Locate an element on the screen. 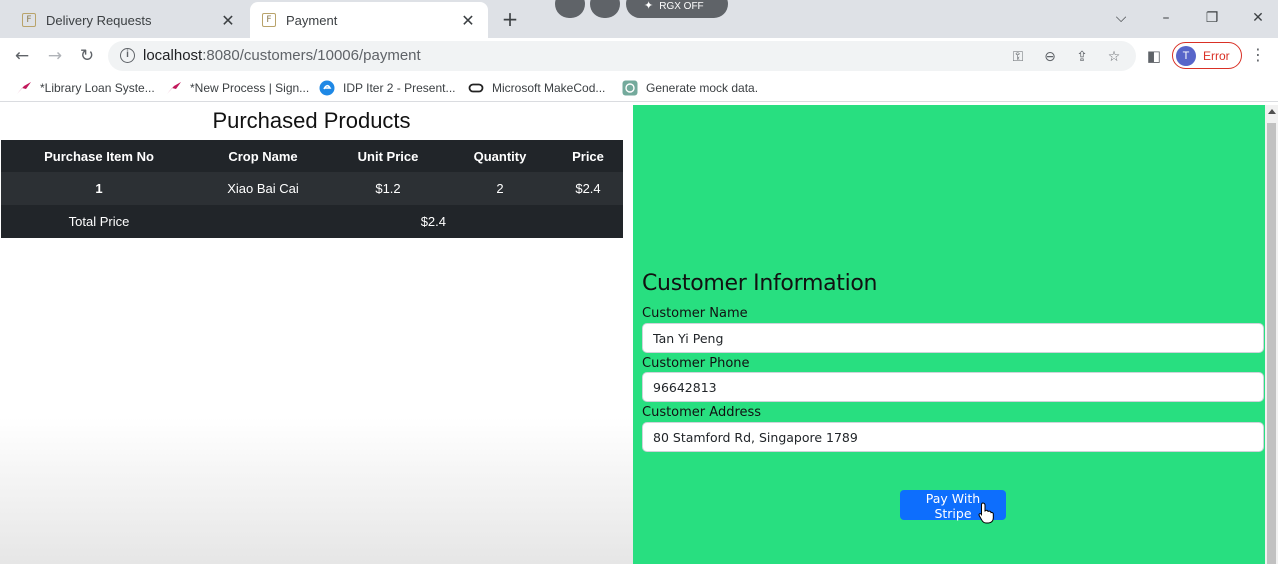 The height and width of the screenshot is (564, 1278). openai-logo-icon is located at coordinates (630, 88).